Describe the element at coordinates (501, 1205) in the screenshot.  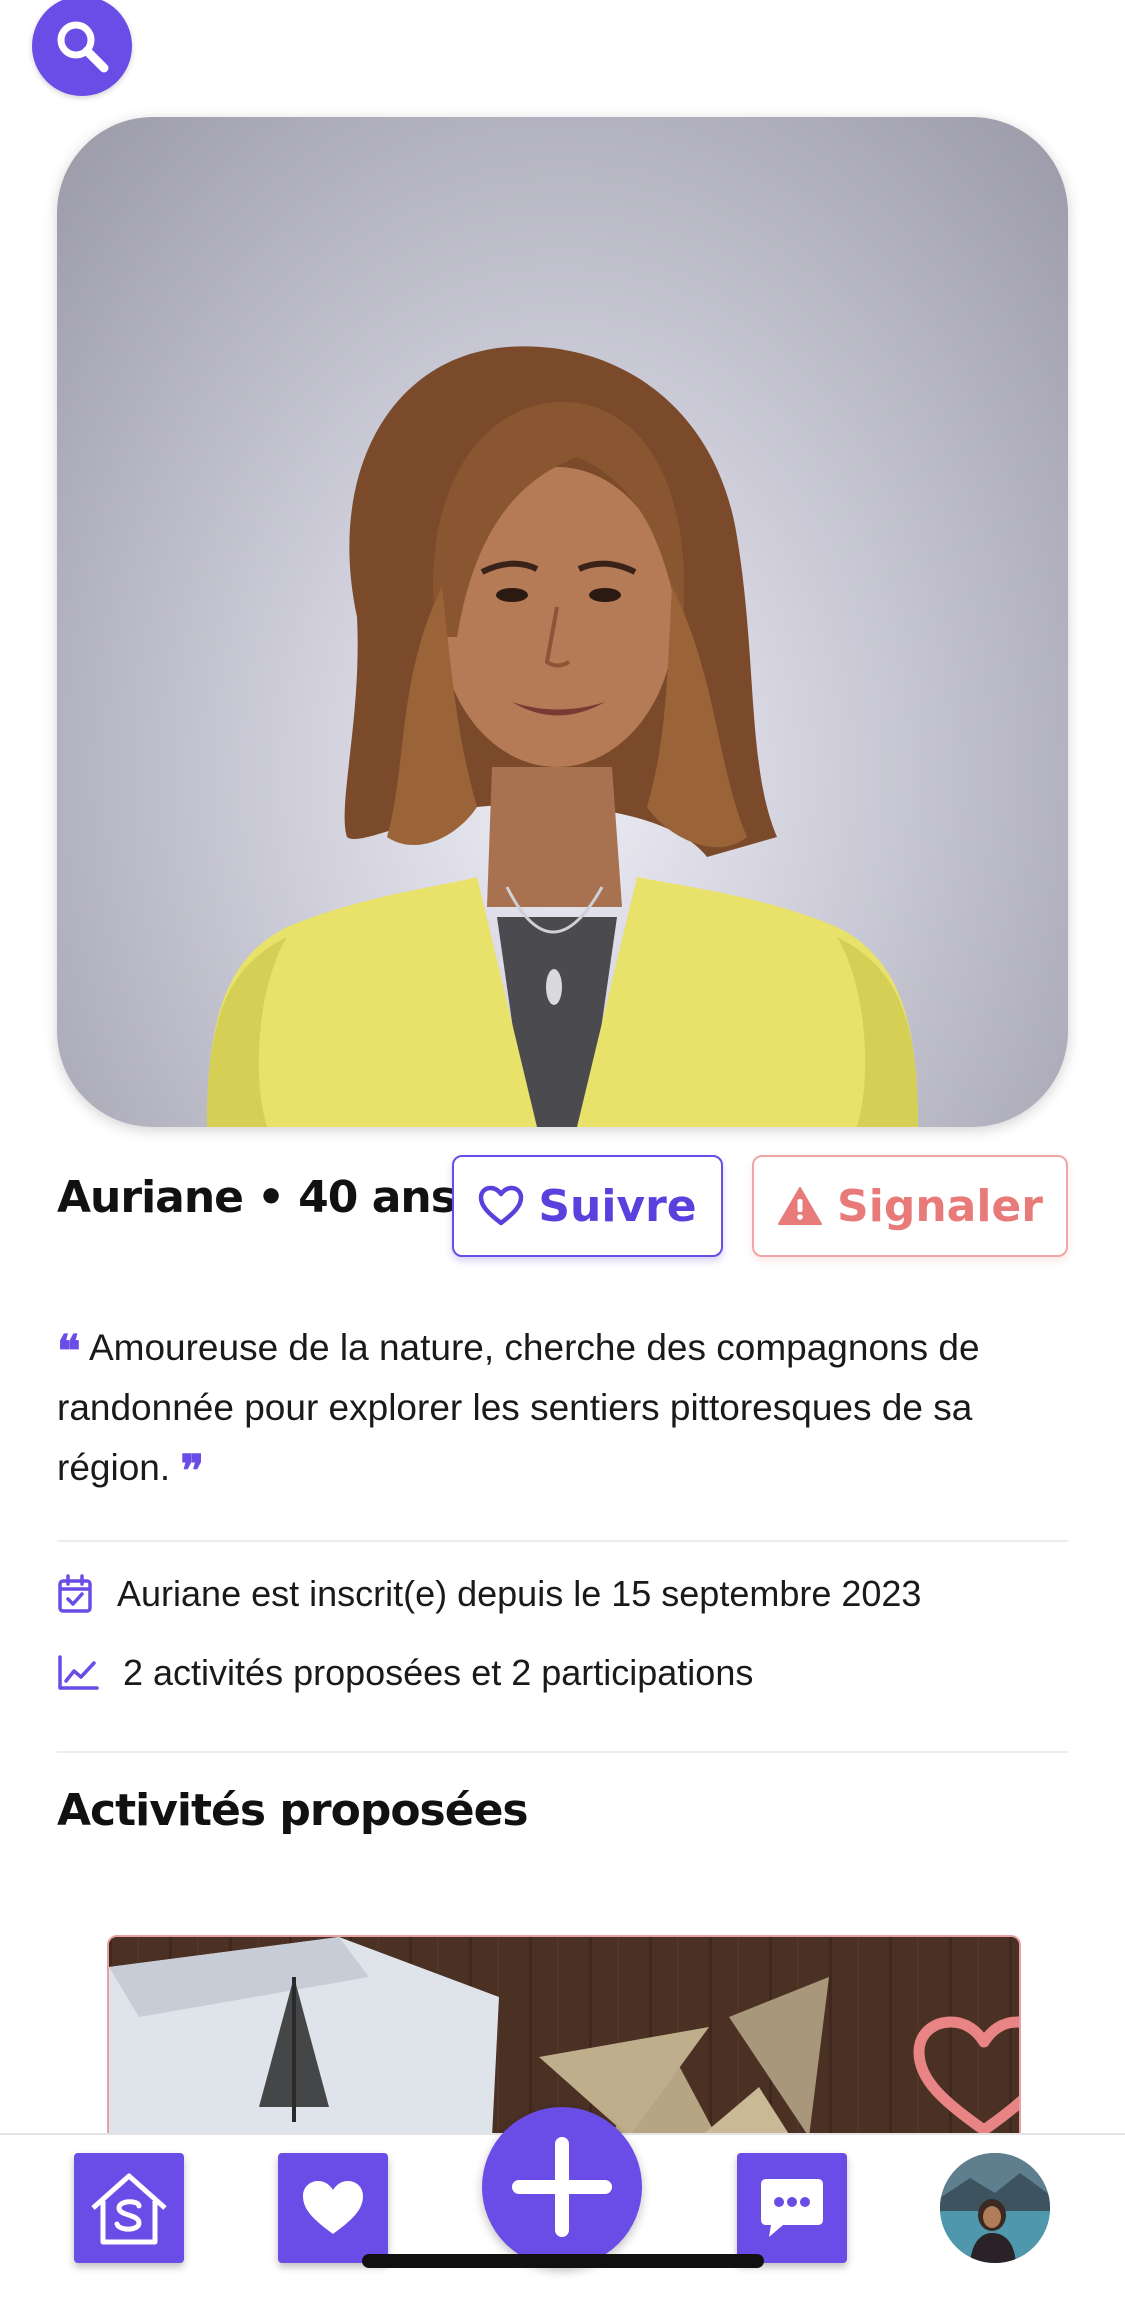
I see `heart-outline-icon` at that location.